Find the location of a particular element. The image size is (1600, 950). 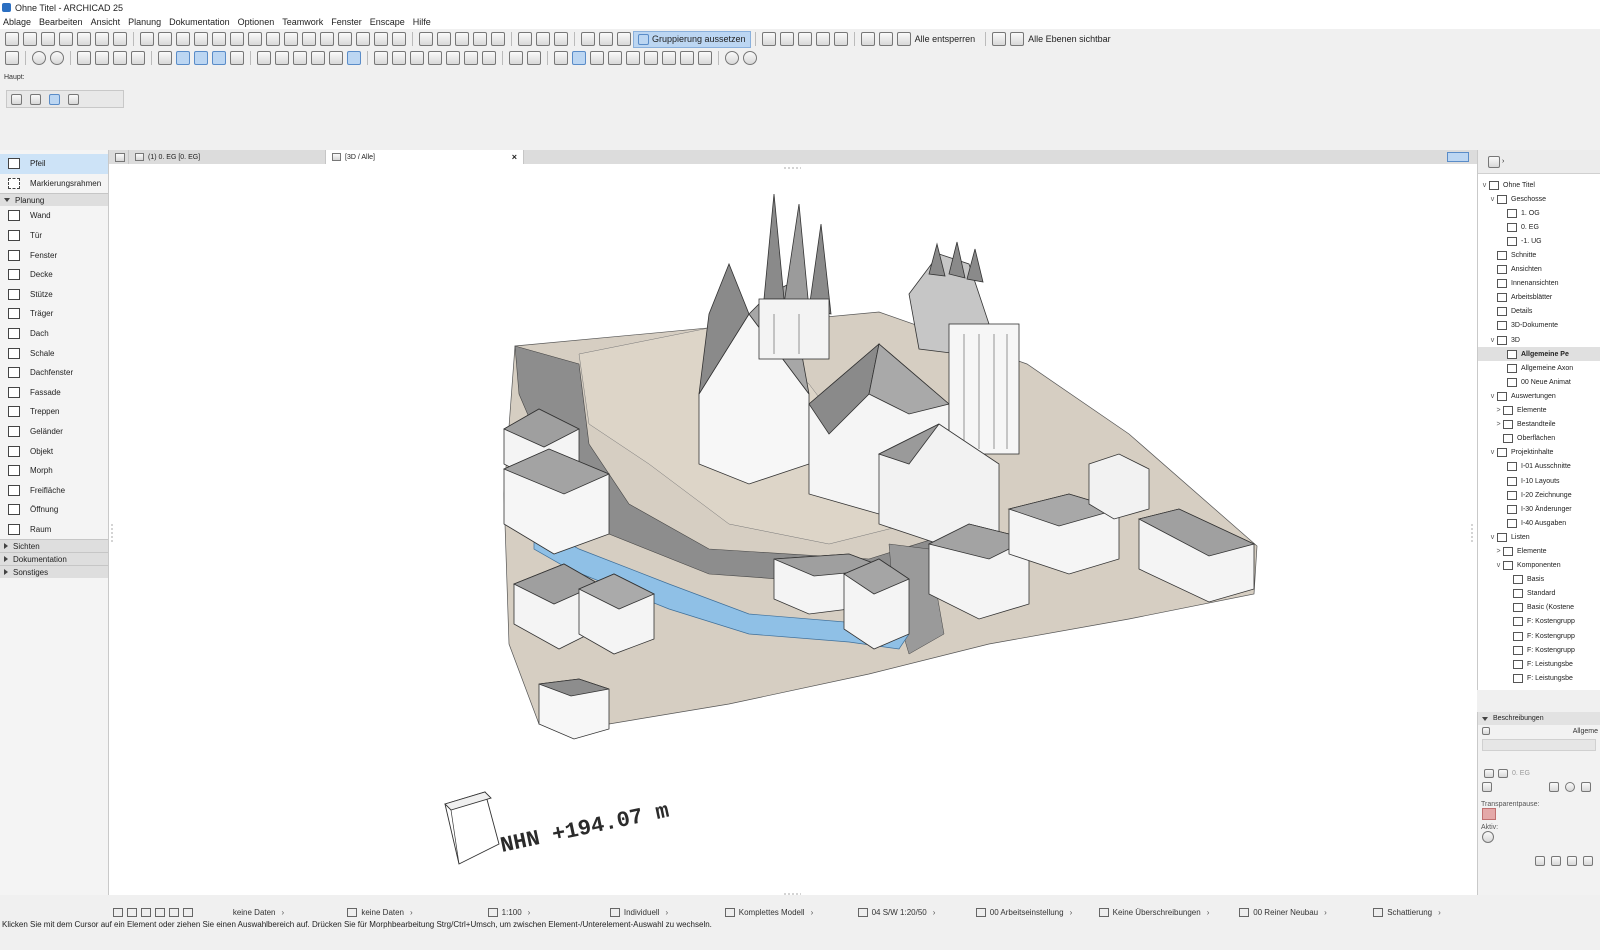

floor-down-icon is located at coordinates (102, 39).